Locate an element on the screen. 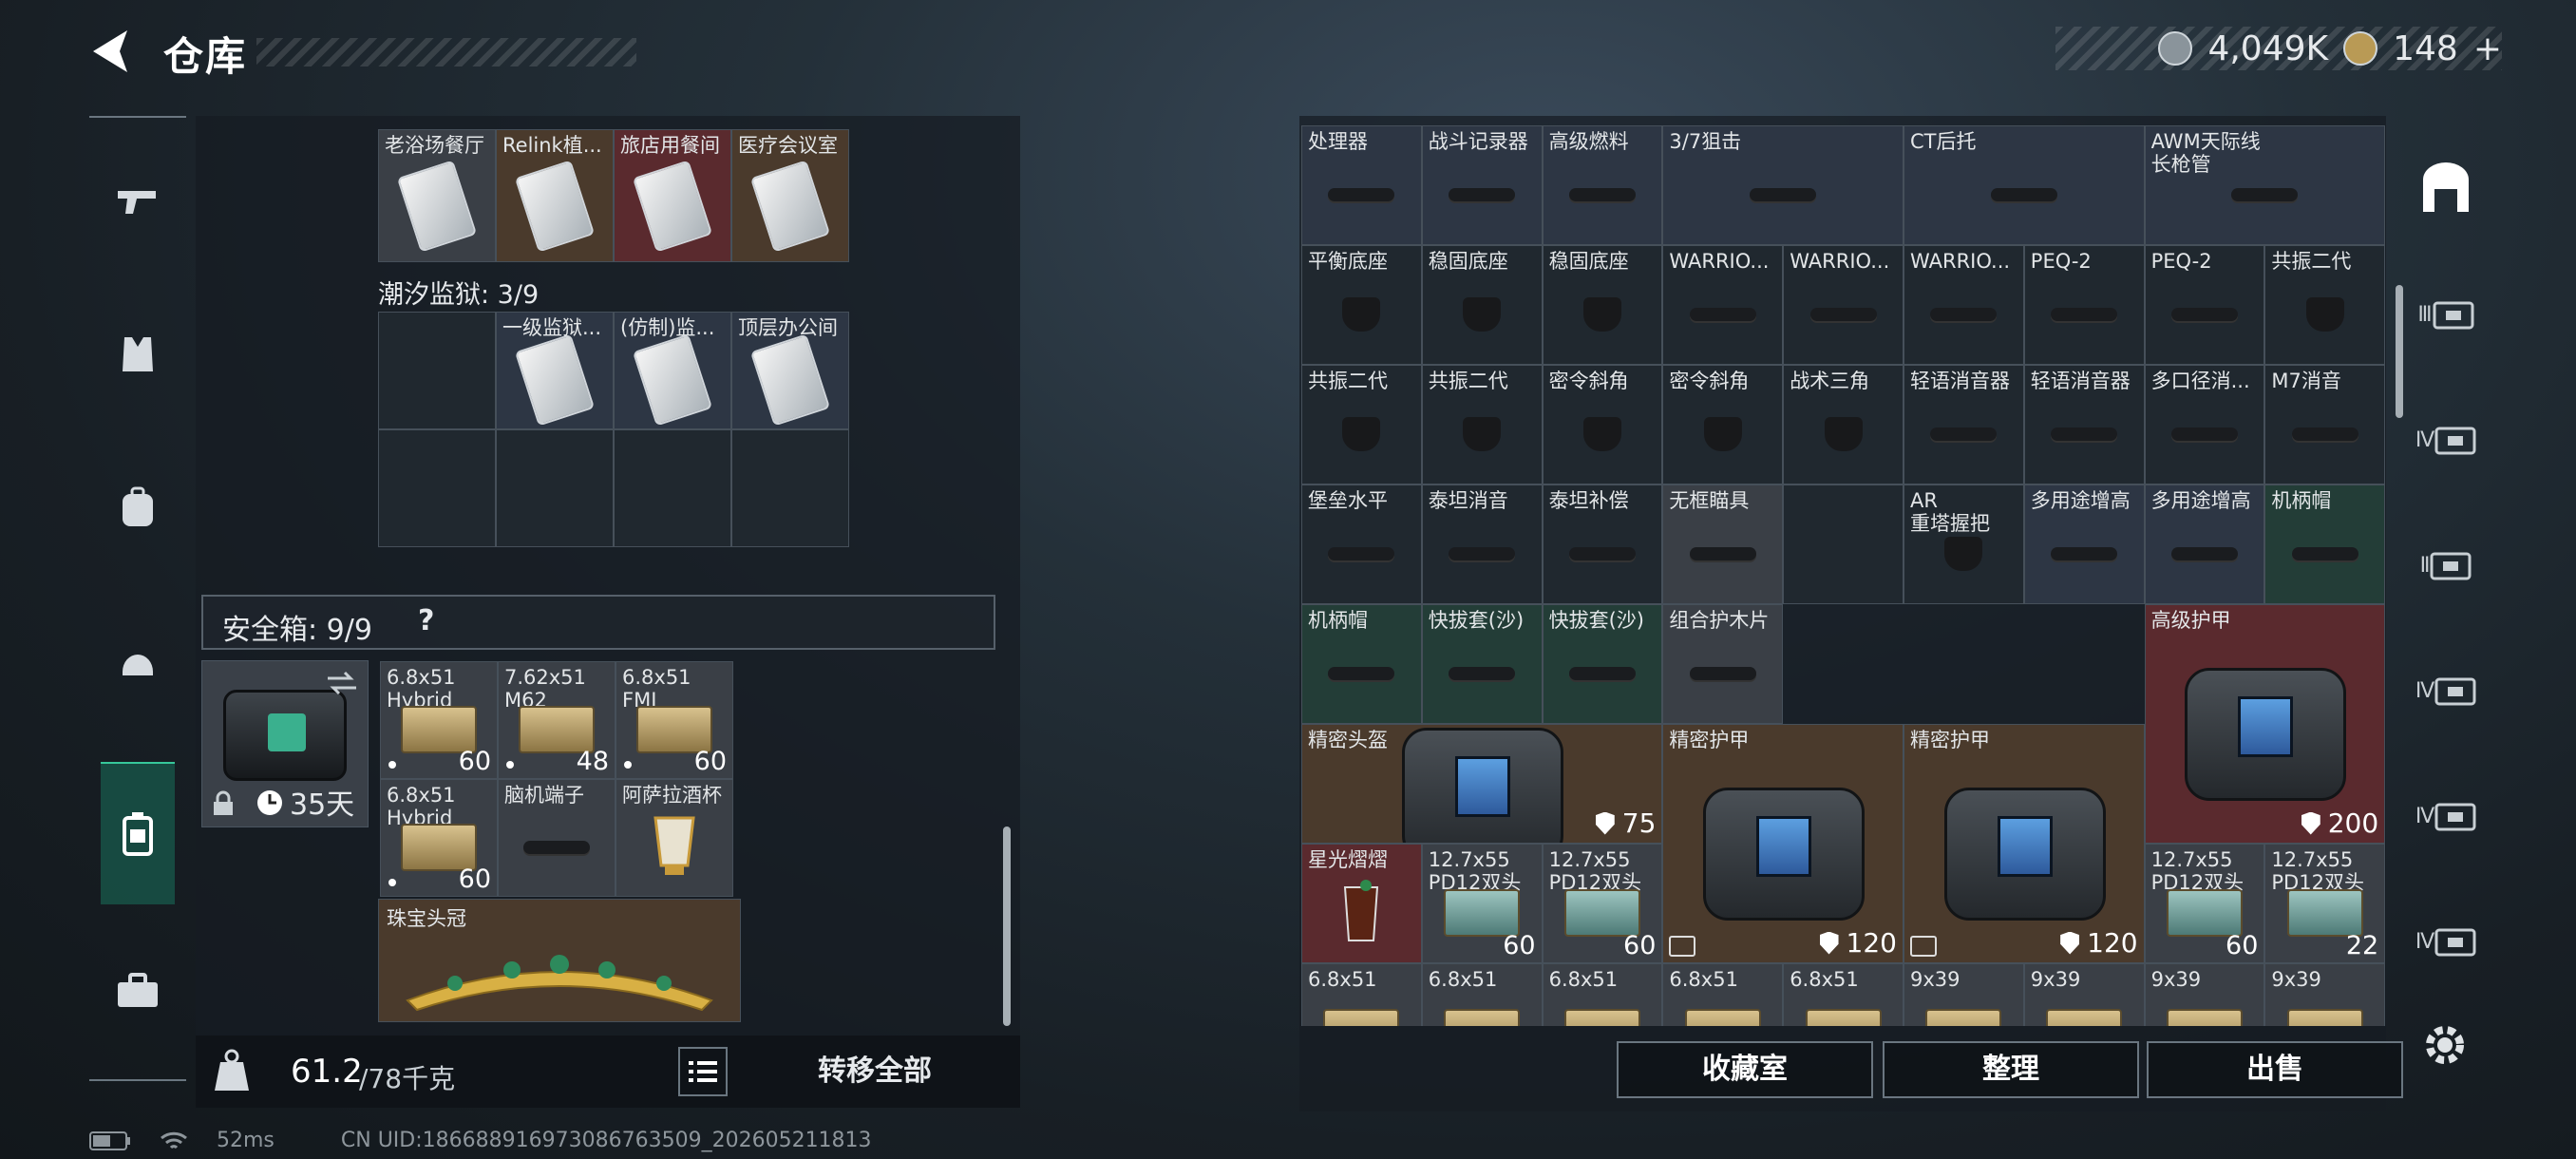 The height and width of the screenshot is (1159, 2576). tab-stash-3: Ⅱ is located at coordinates (2446, 565).